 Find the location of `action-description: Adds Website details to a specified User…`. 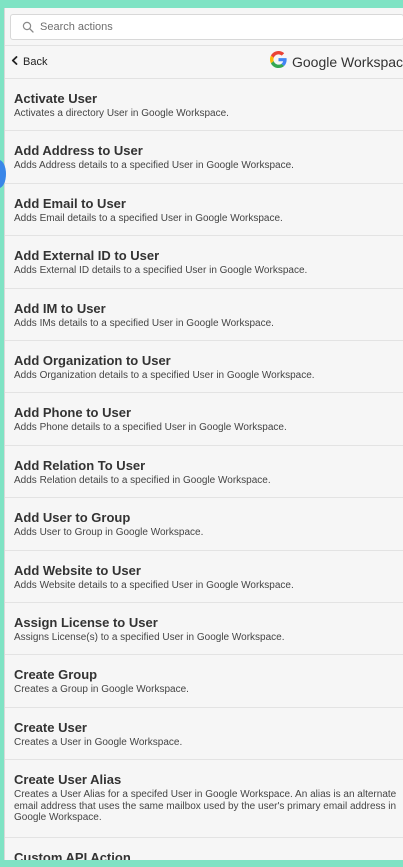

action-description: Adds Website details to a specified User… is located at coordinates (154, 585).